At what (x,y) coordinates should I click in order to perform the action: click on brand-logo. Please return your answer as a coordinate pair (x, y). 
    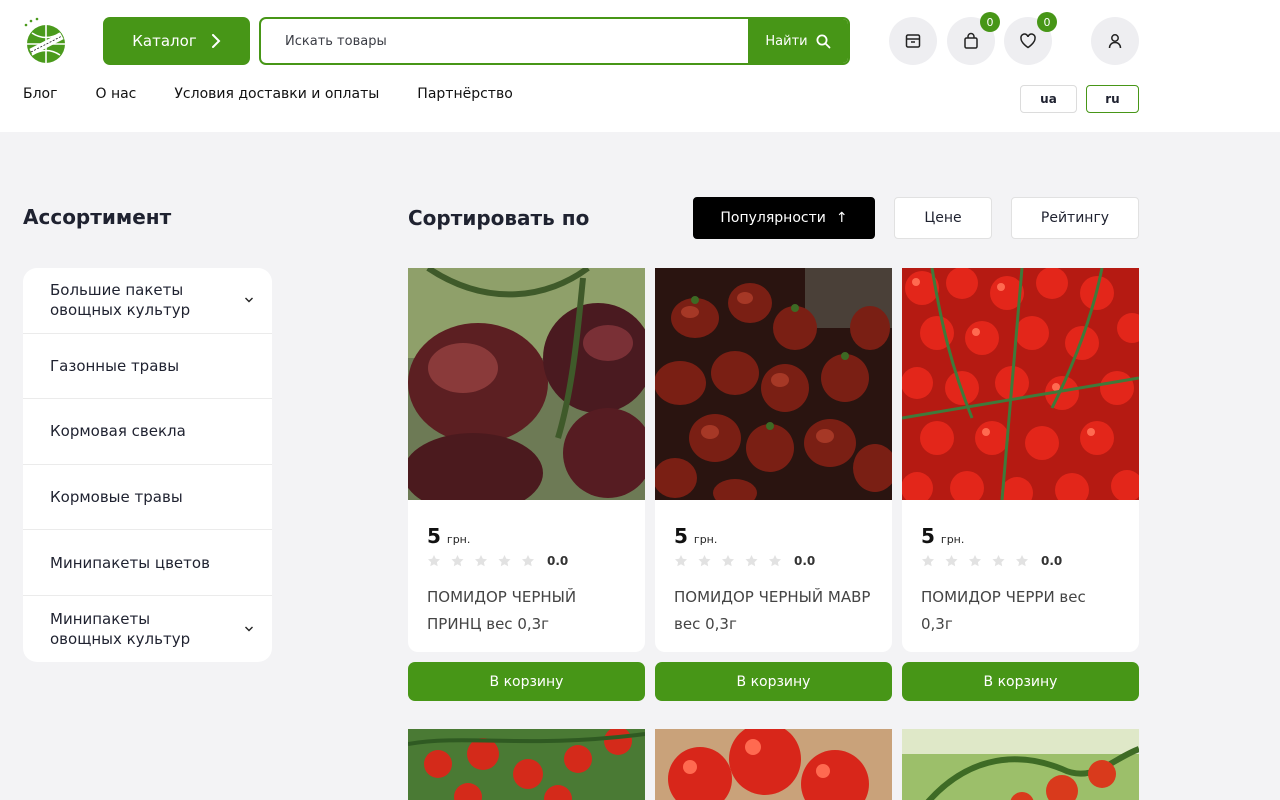
    Looking at the image, I should click on (46, 42).